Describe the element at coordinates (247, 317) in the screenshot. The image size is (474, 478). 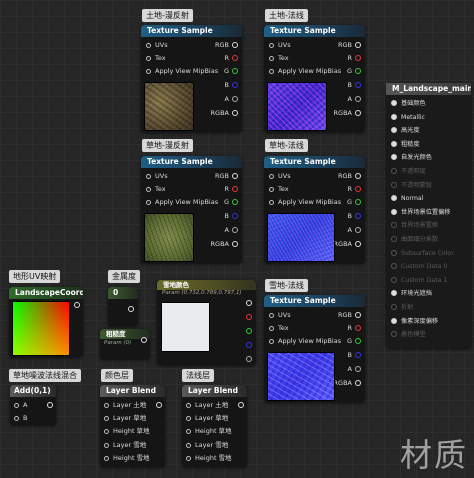
I see `output-r` at that location.